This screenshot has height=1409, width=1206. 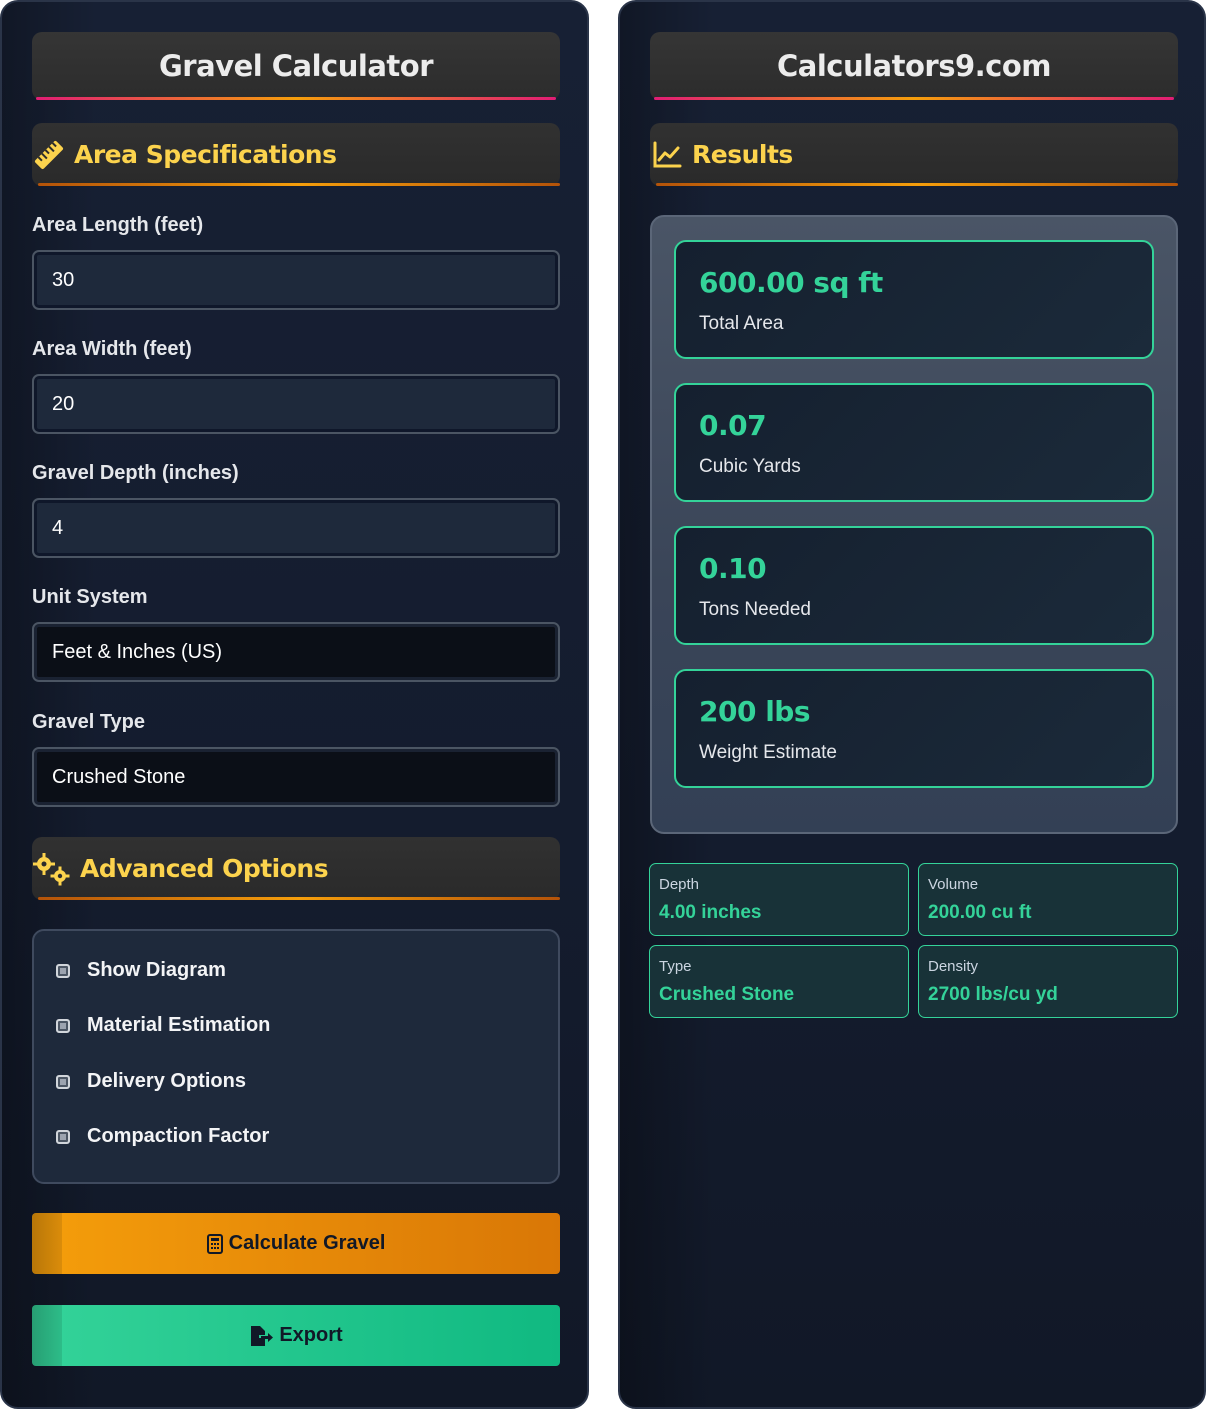 I want to click on unit-system-select: Feet & Inches (US), so click(x=296, y=652).